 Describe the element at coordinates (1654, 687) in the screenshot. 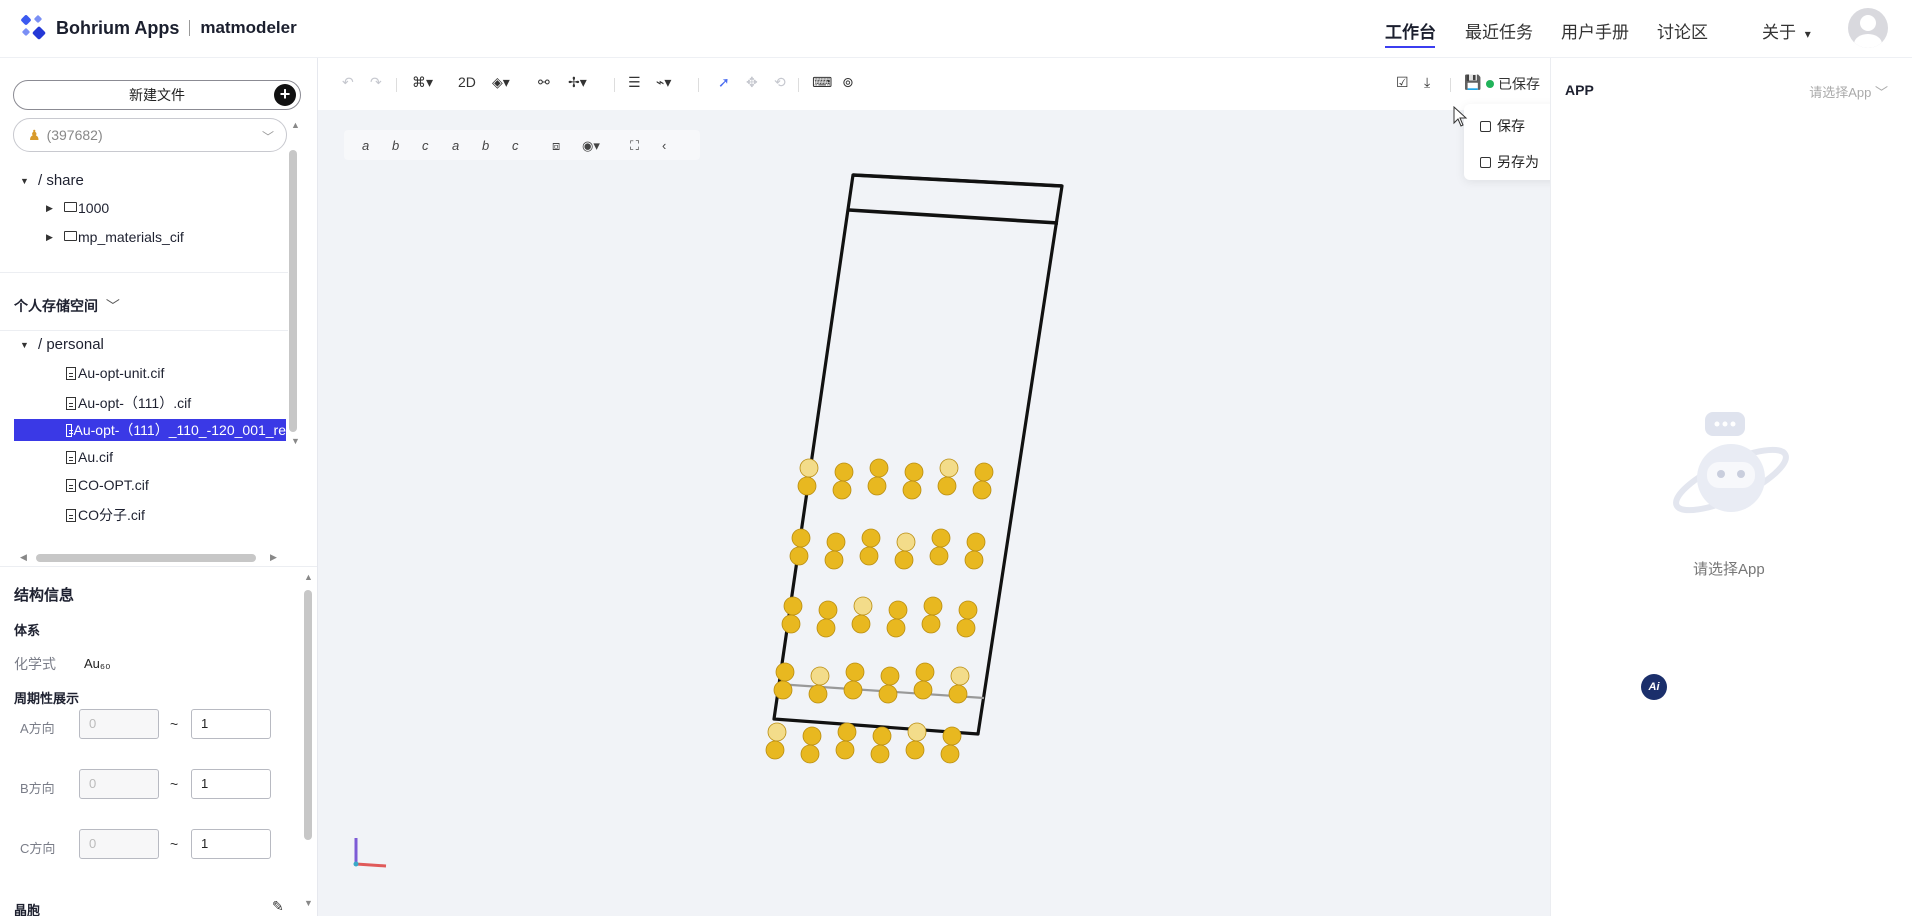

I see `ai-assistant-button: Ai` at that location.